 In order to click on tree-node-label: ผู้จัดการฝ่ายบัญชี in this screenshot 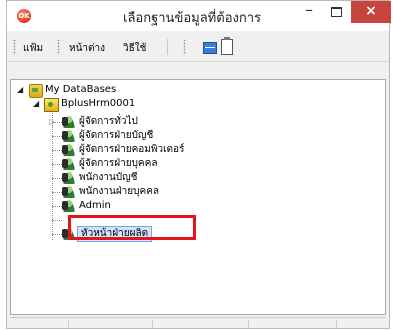, I will do `click(116, 135)`.